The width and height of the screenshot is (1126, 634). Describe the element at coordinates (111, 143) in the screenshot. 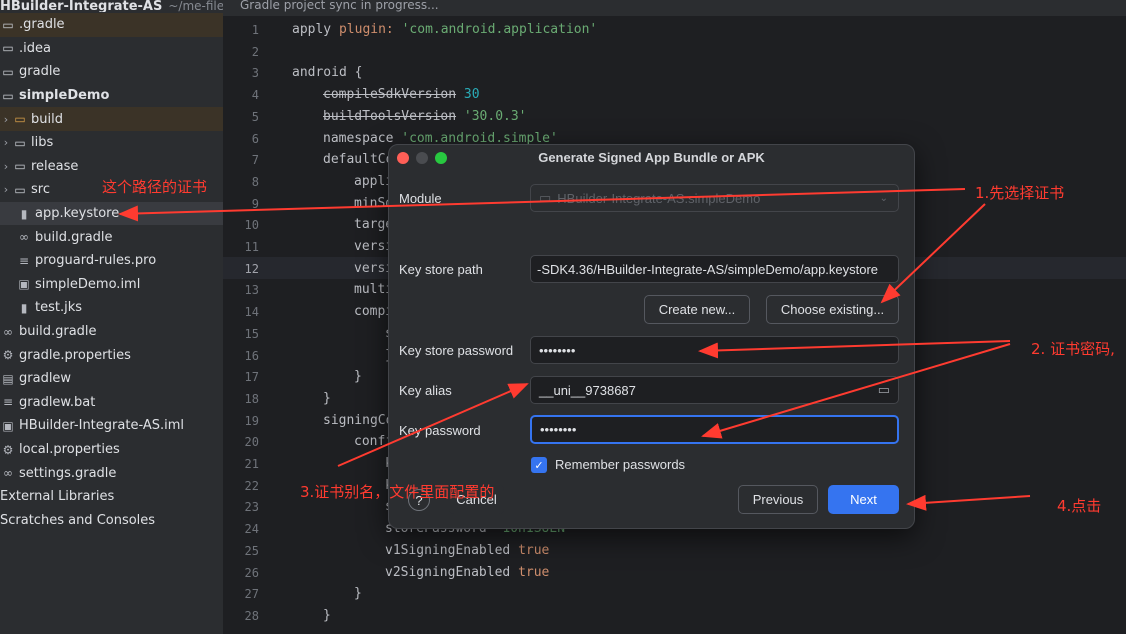

I see `tree-item-libs: › ▭ libs` at that location.